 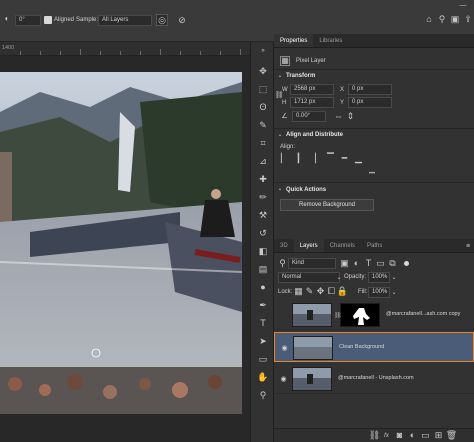 What do you see at coordinates (263, 179) in the screenshot?
I see `healing-tool-icon: ✚` at bounding box center [263, 179].